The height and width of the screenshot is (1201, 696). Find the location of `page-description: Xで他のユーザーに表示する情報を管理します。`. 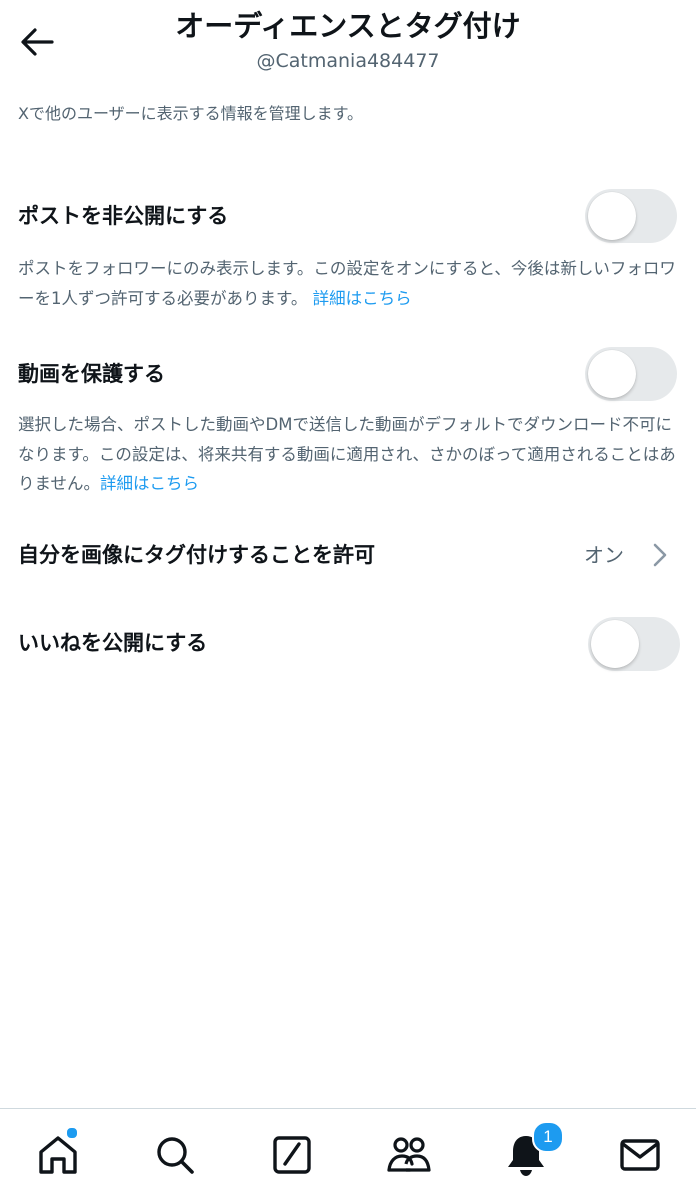

page-description: Xで他のユーザーに表示する情報を管理します。 is located at coordinates (191, 113).